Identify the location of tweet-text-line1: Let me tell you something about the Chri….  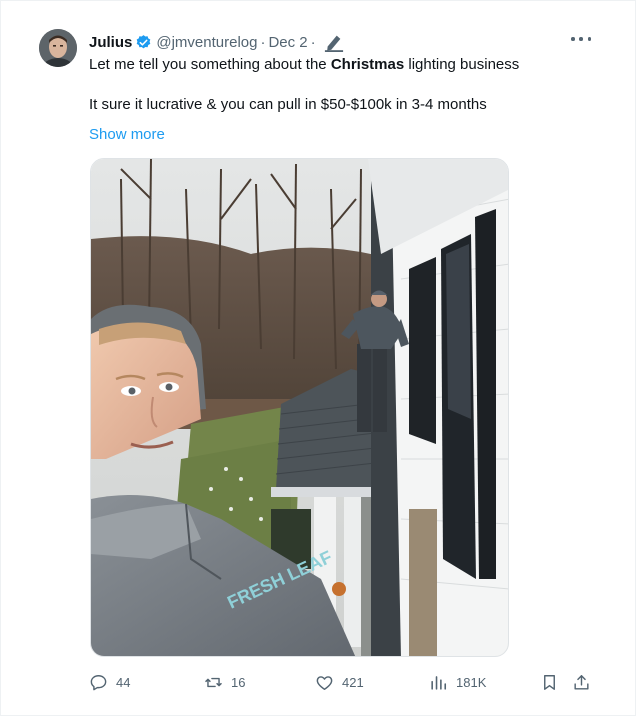
(304, 64).